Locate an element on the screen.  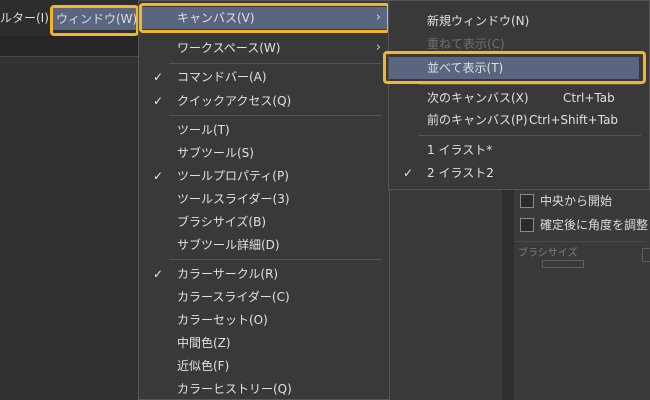
divider is located at coordinates (579, 241).